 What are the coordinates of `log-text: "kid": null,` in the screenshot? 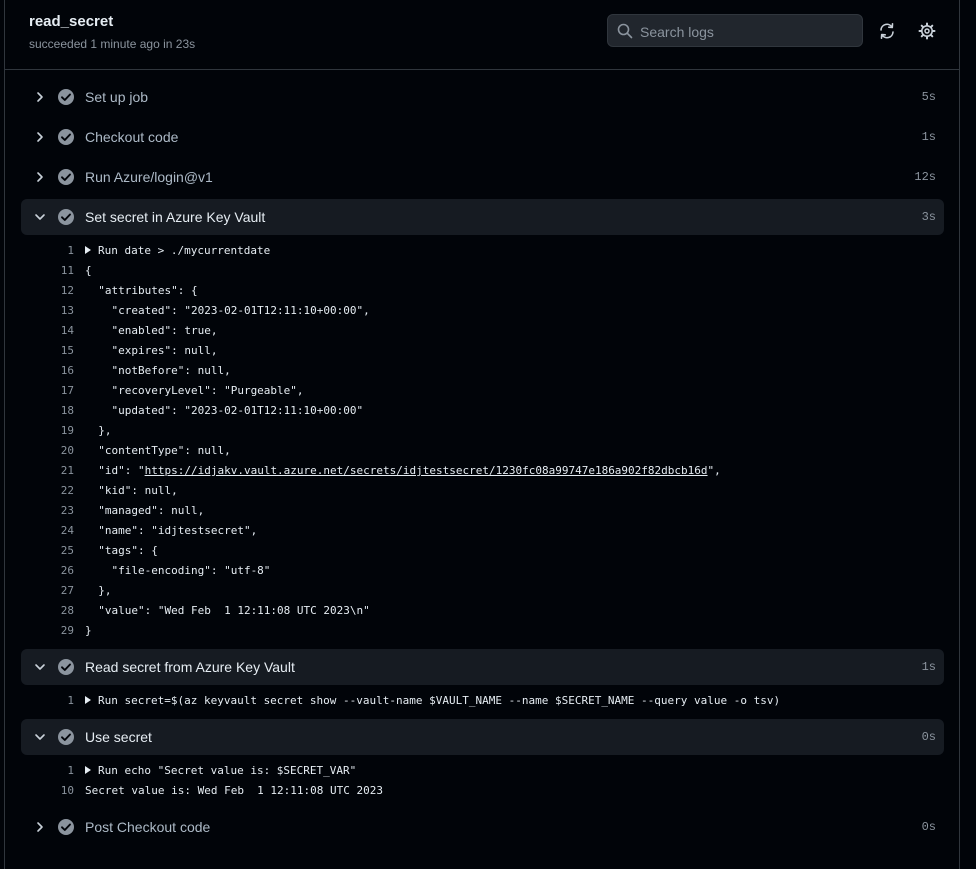 It's located at (131, 491).